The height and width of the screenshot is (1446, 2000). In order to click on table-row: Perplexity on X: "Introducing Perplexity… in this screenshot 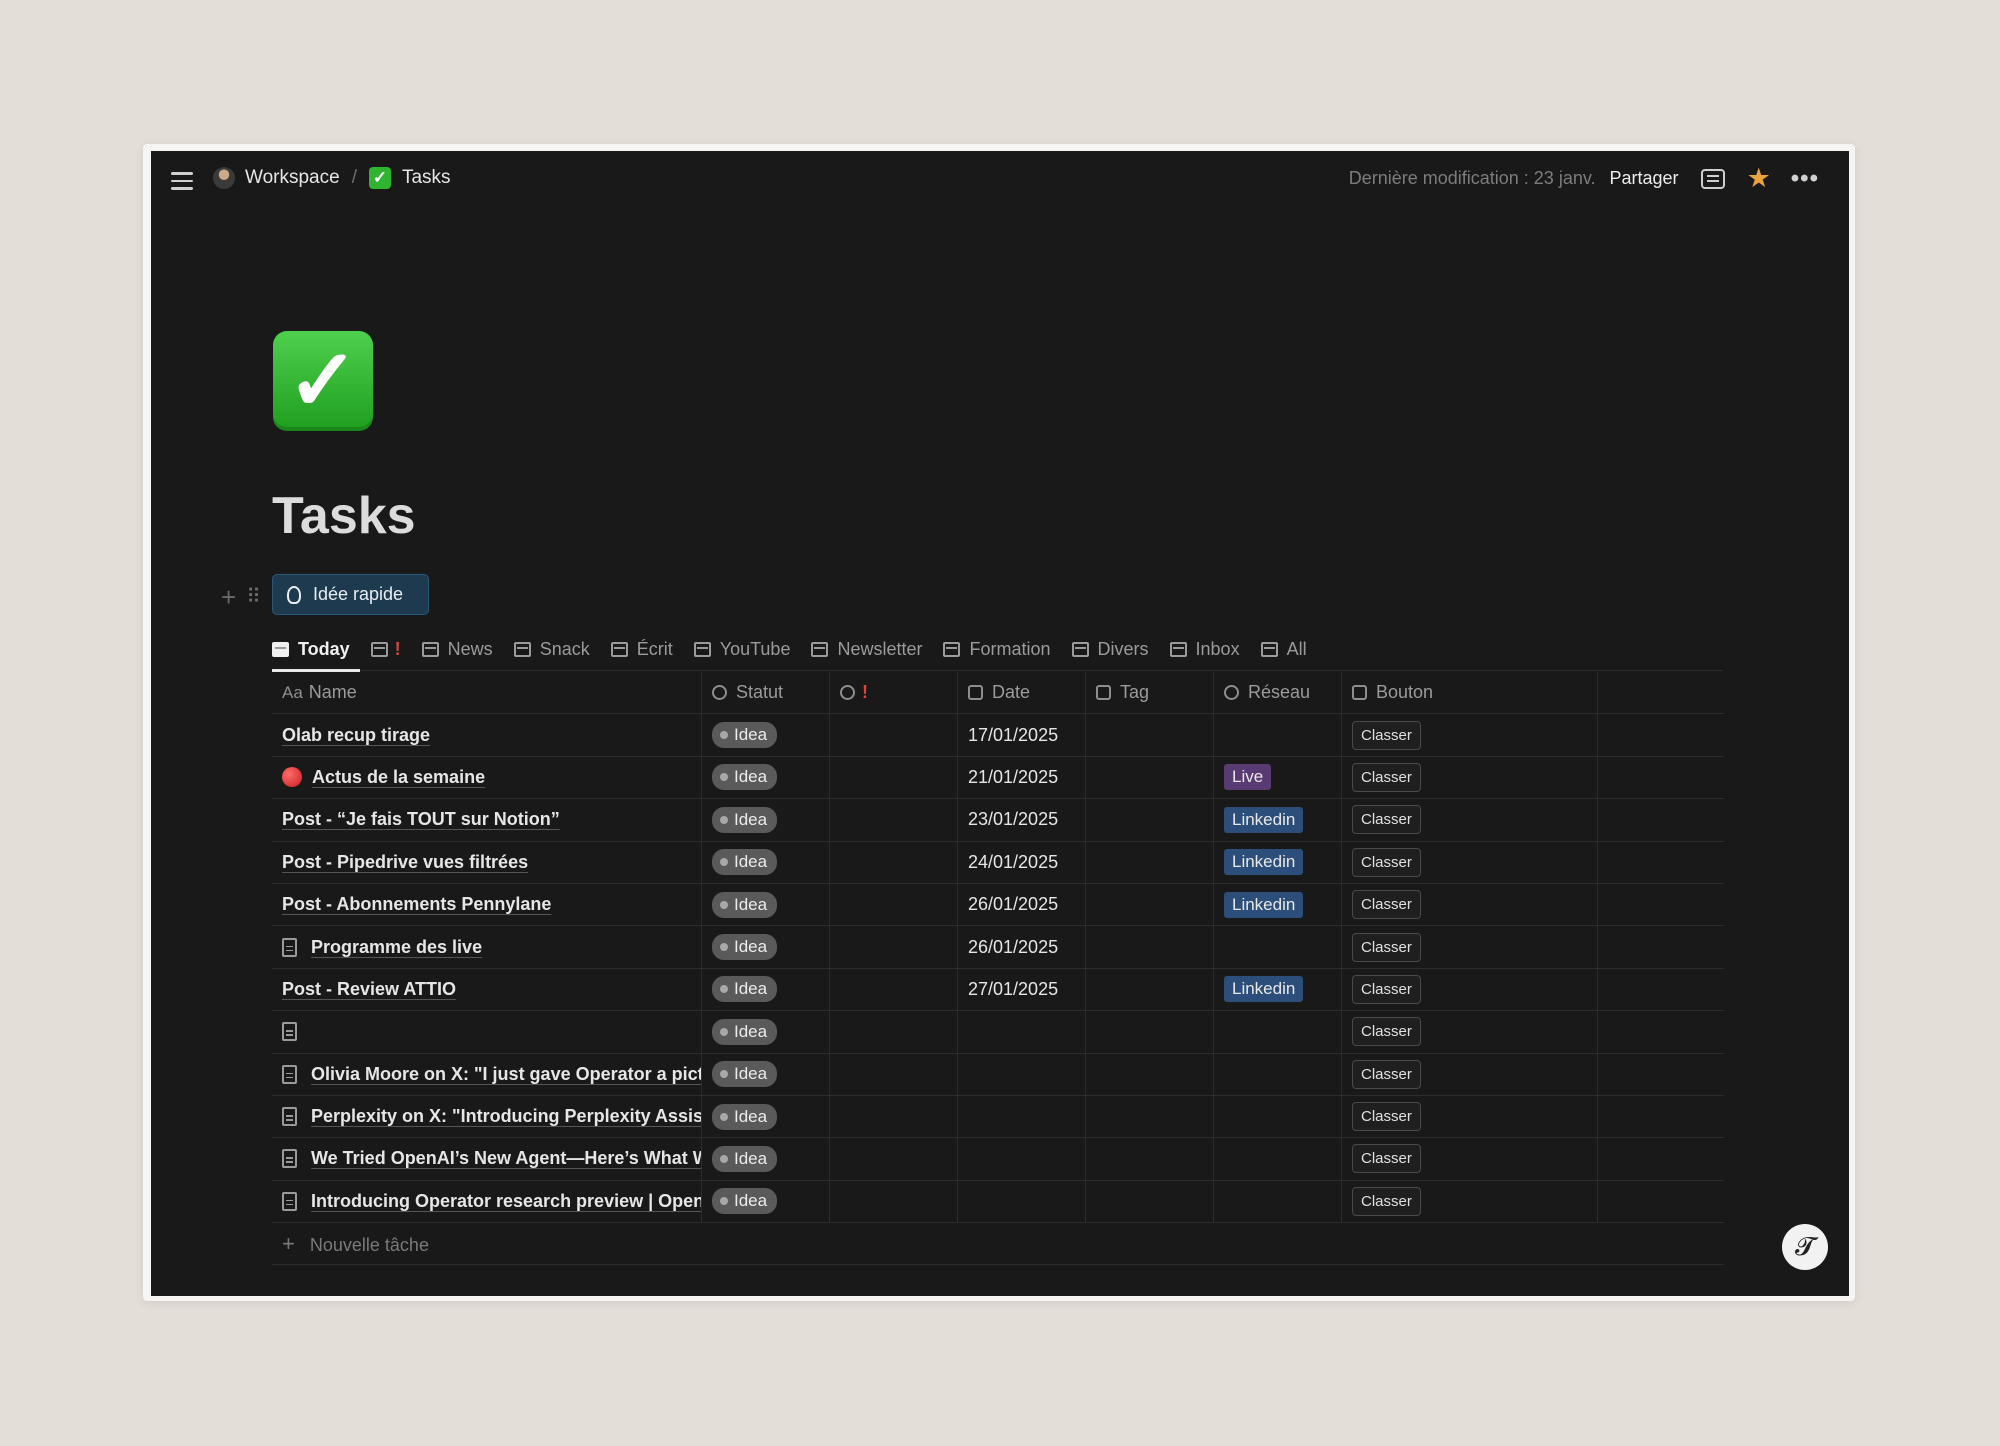, I will do `click(998, 1117)`.